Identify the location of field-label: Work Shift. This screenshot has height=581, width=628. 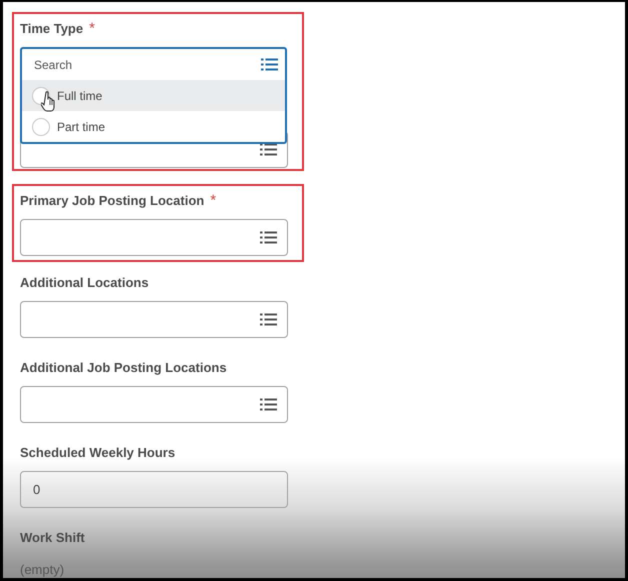
(52, 538).